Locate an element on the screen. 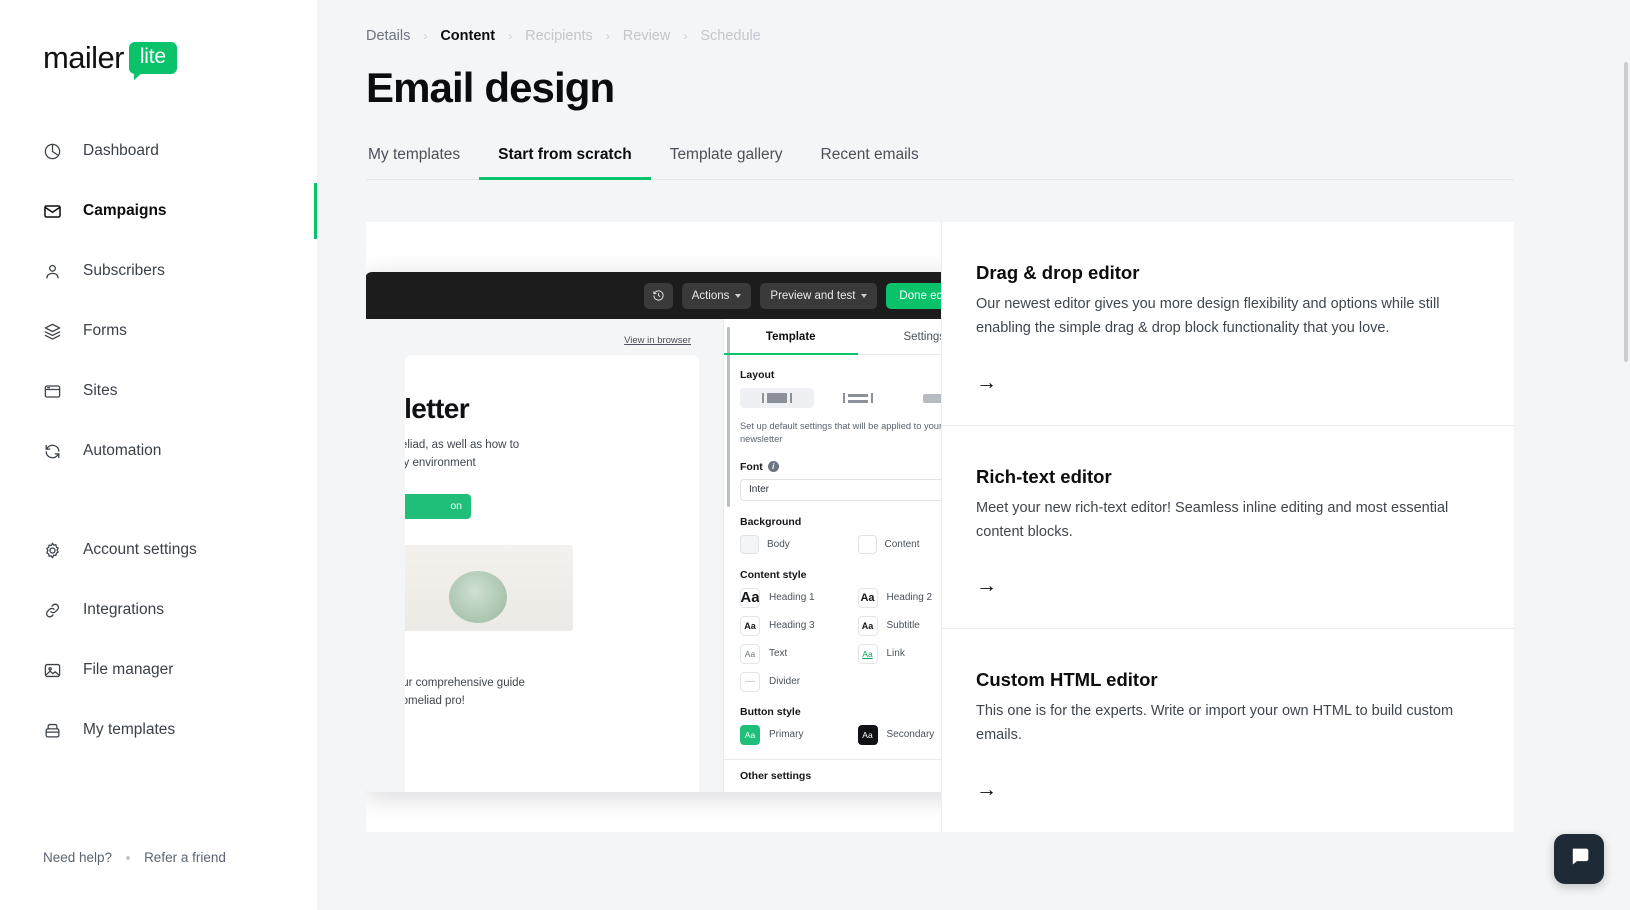  button-style-options: Aa Primary Aa Secondary is located at coordinates (841, 738).